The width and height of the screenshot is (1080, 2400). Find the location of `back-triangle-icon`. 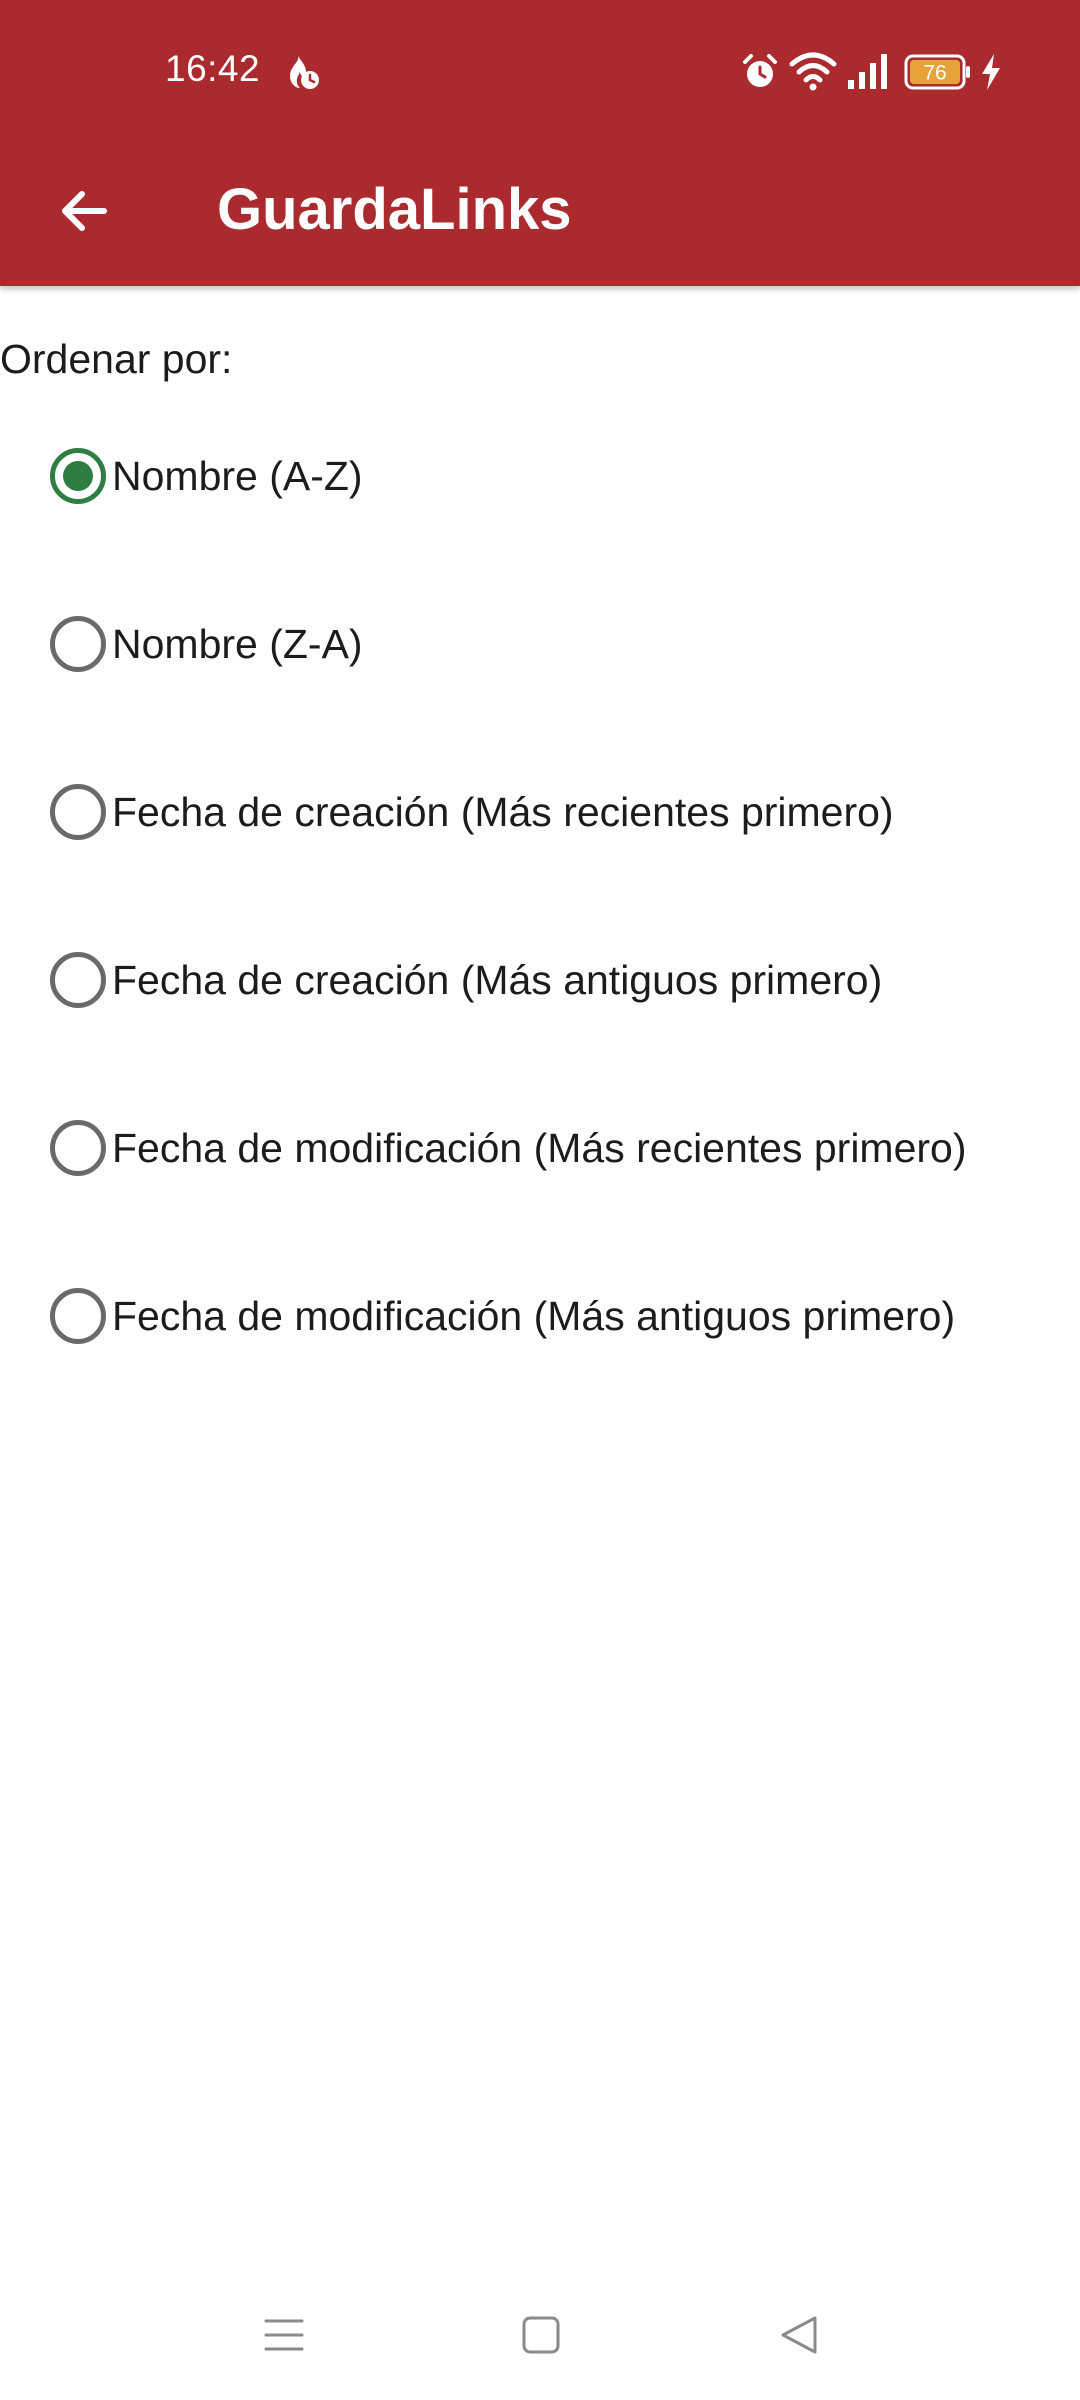

back-triangle-icon is located at coordinates (799, 2335).